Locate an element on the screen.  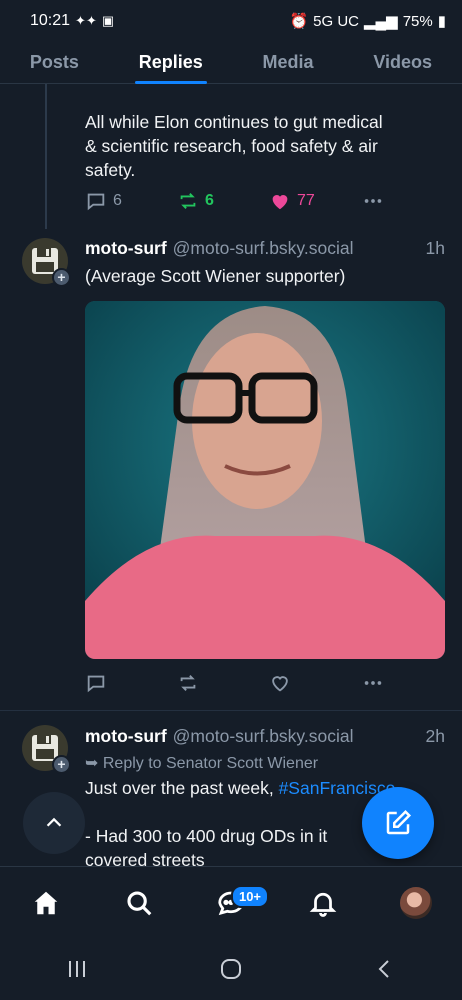
nav-profile is located at coordinates (416, 903).